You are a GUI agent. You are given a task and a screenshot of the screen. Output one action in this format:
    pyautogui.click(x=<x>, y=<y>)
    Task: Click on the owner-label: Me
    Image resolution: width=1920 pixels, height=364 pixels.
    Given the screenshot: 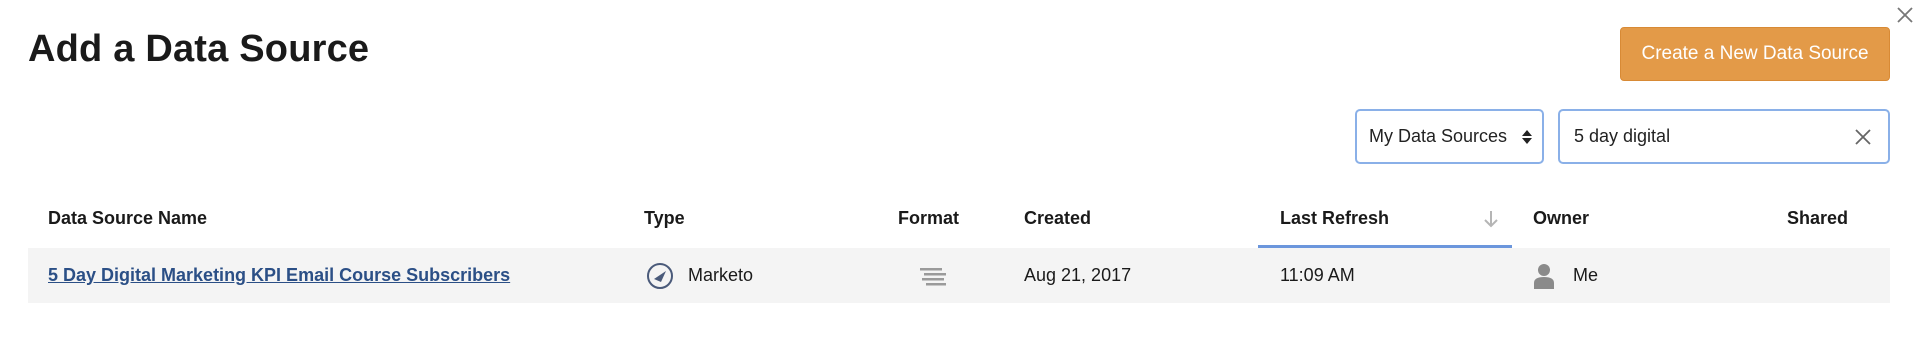 What is the action you would take?
    pyautogui.click(x=1586, y=275)
    